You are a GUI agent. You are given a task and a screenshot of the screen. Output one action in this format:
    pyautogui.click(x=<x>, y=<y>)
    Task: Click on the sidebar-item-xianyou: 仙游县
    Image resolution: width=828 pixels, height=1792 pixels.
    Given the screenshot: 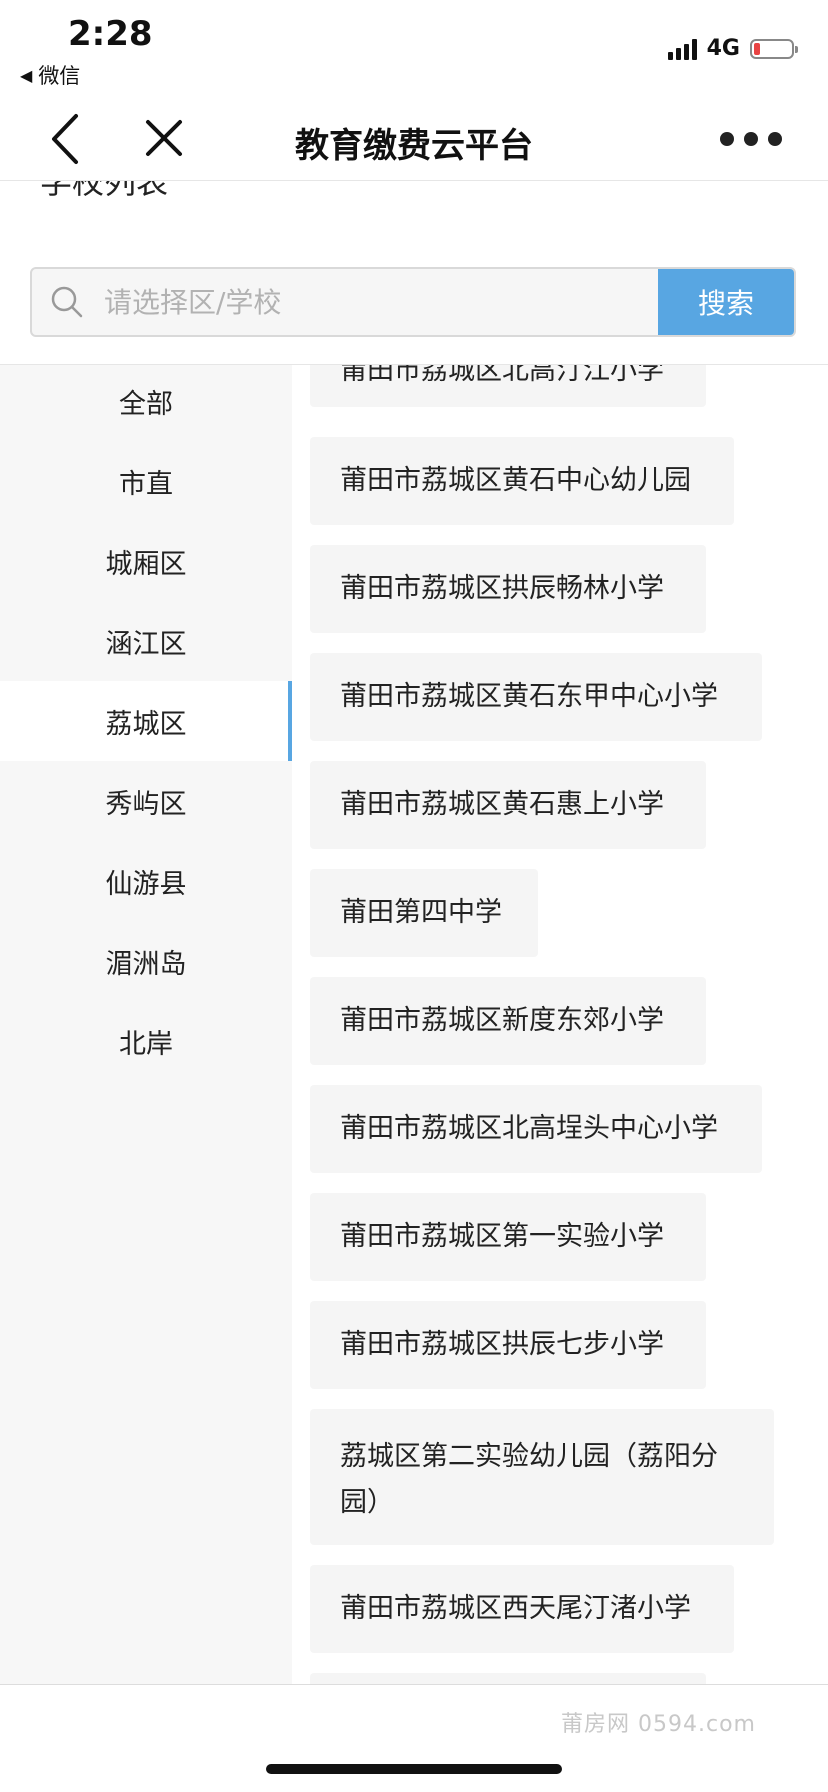 What is the action you would take?
    pyautogui.click(x=146, y=881)
    